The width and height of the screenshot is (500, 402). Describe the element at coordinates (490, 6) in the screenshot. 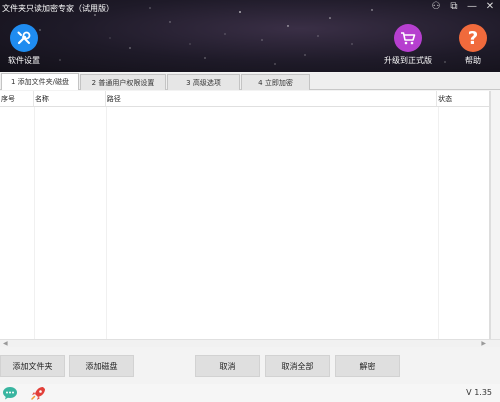

I see `close-icon: ✕` at that location.